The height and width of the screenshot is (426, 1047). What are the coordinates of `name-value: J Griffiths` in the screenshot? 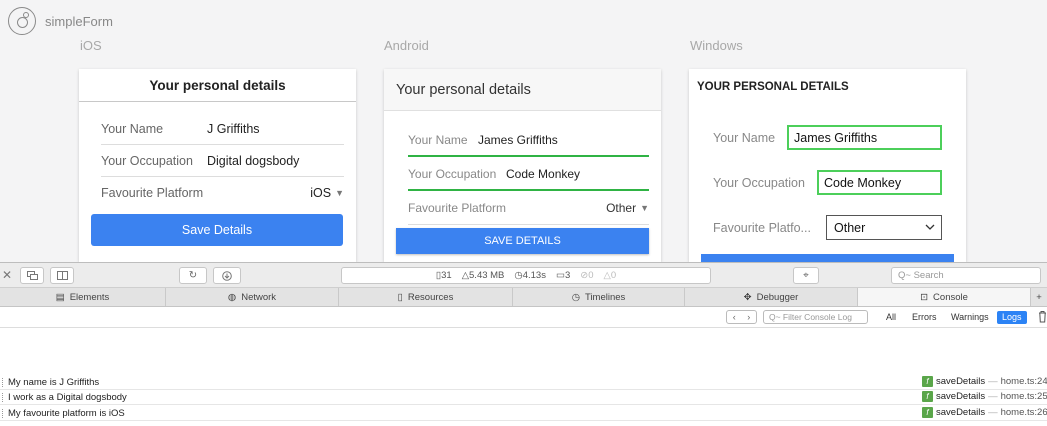 It's located at (233, 129).